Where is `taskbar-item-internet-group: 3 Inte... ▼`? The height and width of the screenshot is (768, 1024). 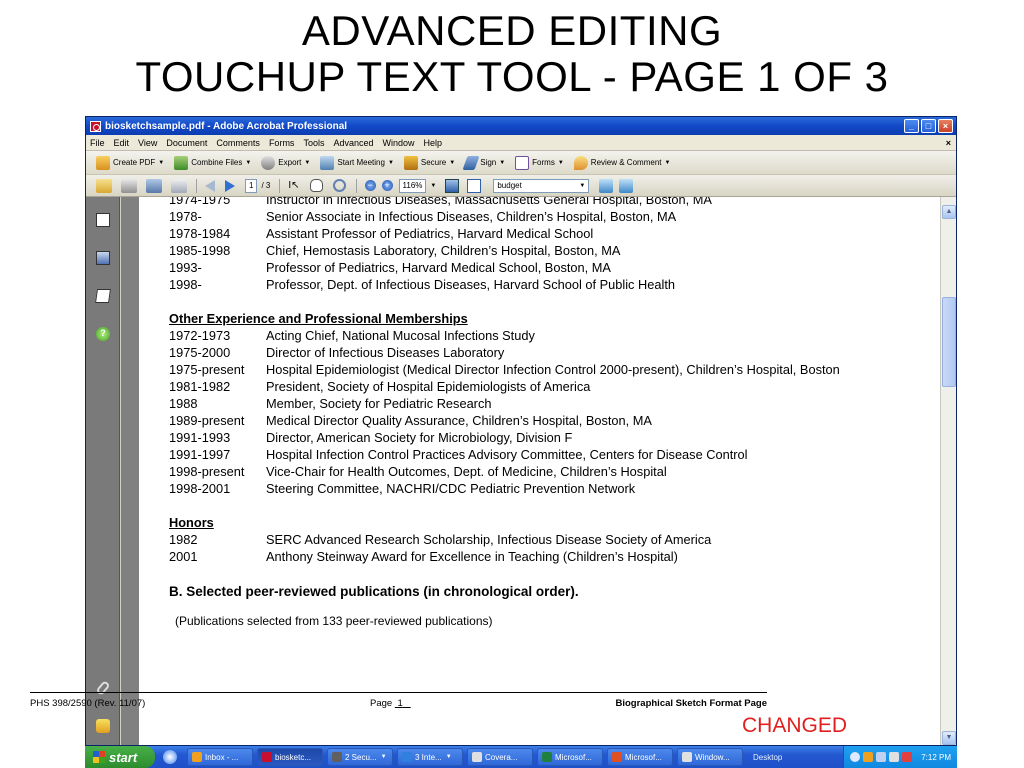 taskbar-item-internet-group: 3 Inte... ▼ is located at coordinates (430, 757).